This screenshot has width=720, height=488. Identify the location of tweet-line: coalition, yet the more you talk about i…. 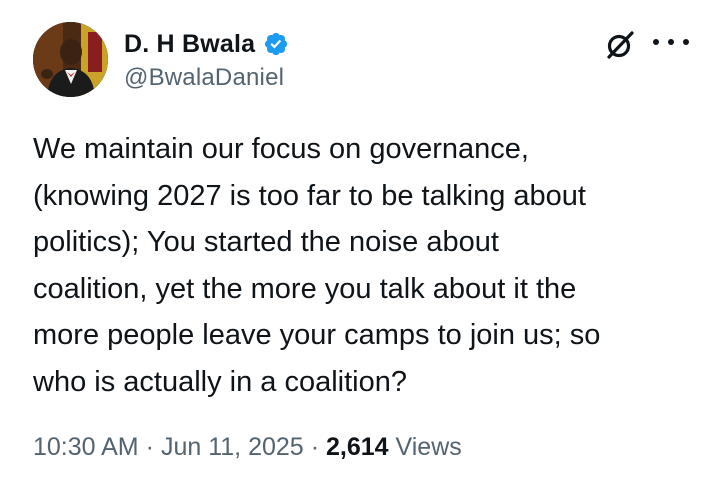
(305, 288).